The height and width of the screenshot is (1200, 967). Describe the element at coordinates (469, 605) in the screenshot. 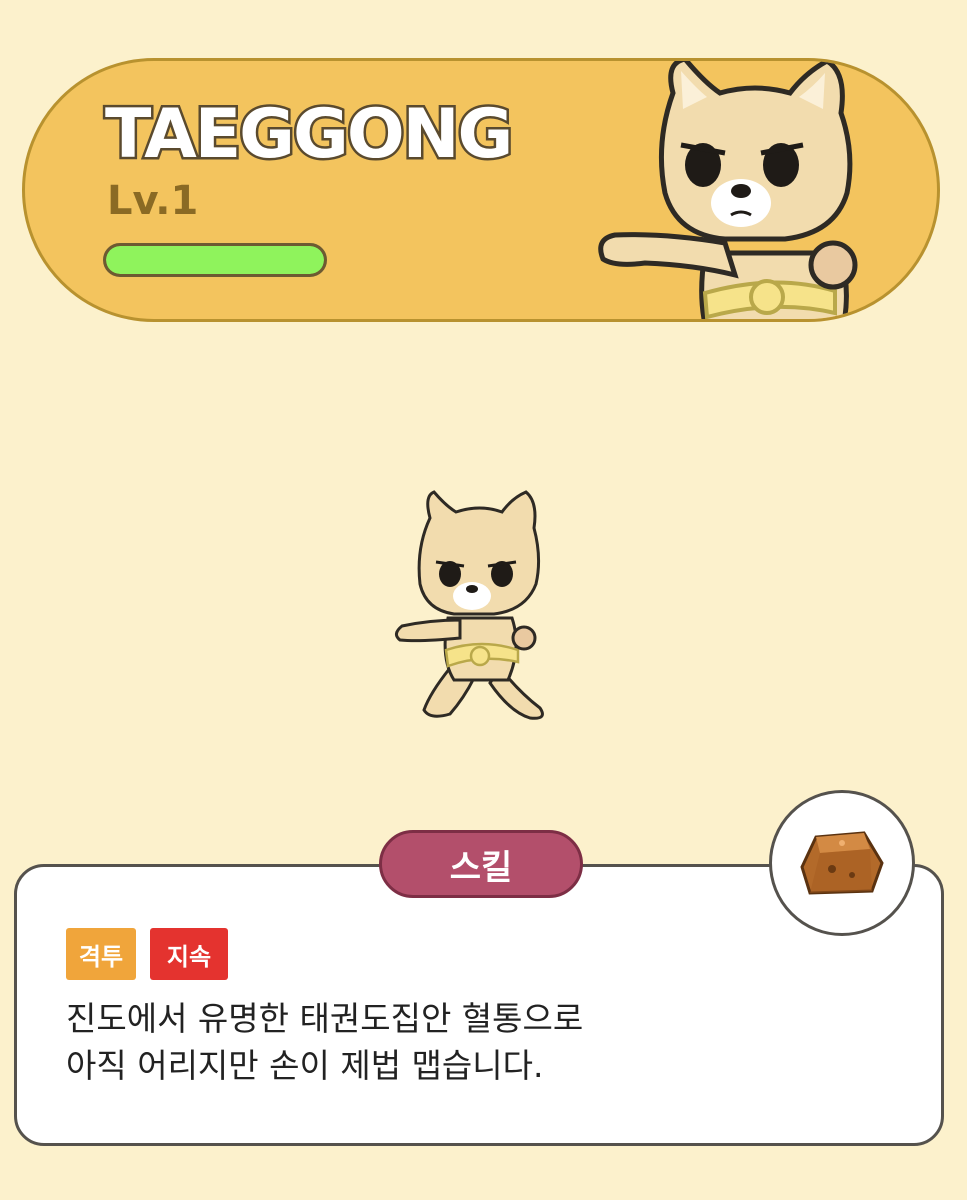

I see `character-sprite-icon` at that location.